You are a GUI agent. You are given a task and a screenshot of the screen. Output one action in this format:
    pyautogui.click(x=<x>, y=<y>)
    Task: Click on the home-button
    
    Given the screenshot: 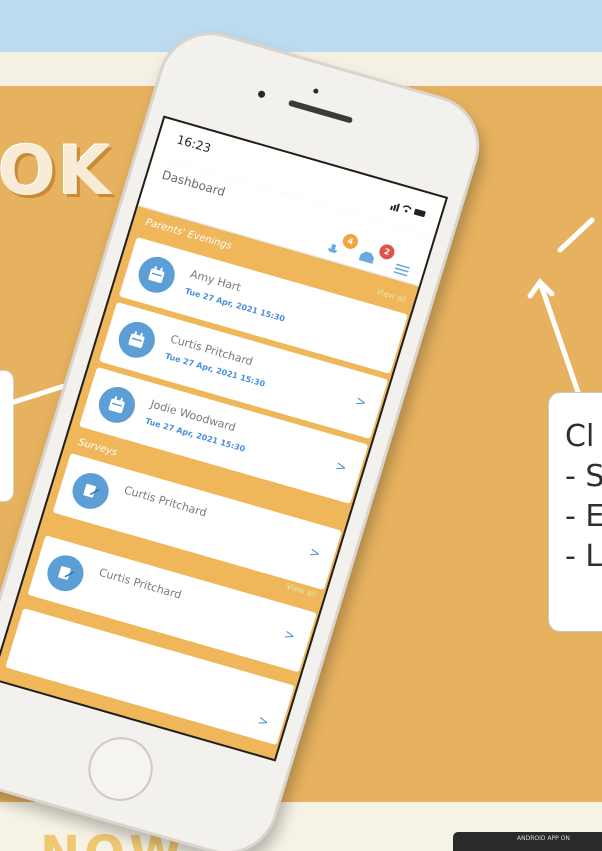 What is the action you would take?
    pyautogui.click(x=120, y=769)
    